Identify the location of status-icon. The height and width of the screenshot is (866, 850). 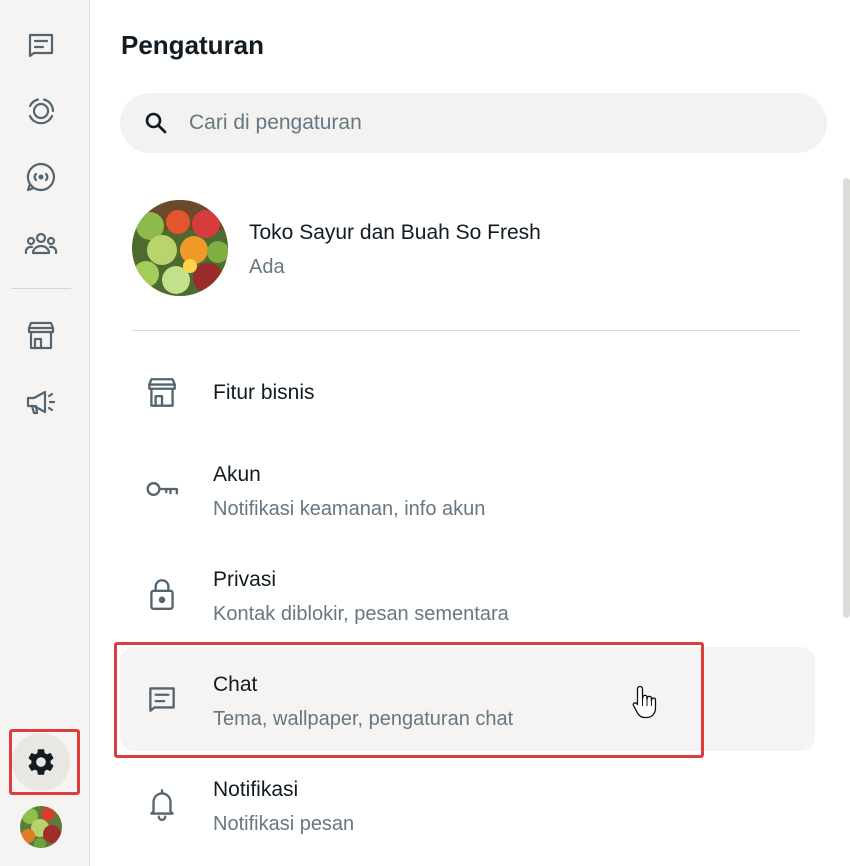
(41, 111).